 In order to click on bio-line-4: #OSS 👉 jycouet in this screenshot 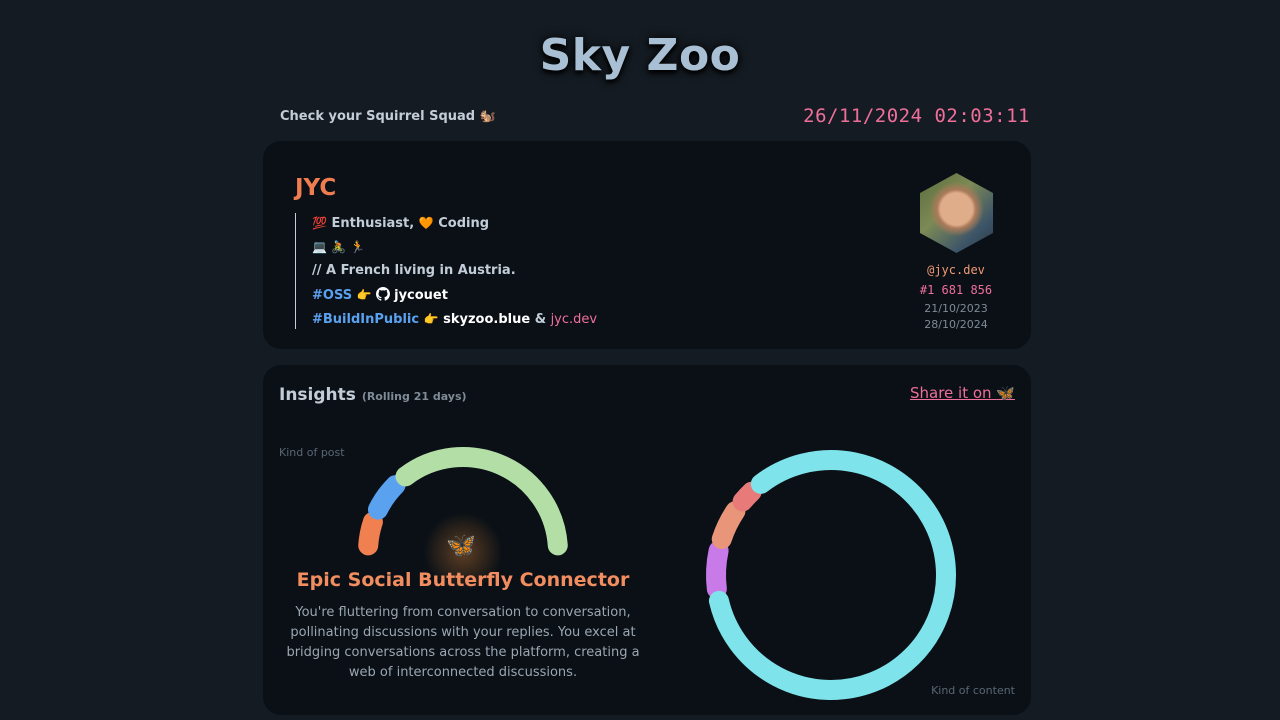, I will do `click(454, 297)`.